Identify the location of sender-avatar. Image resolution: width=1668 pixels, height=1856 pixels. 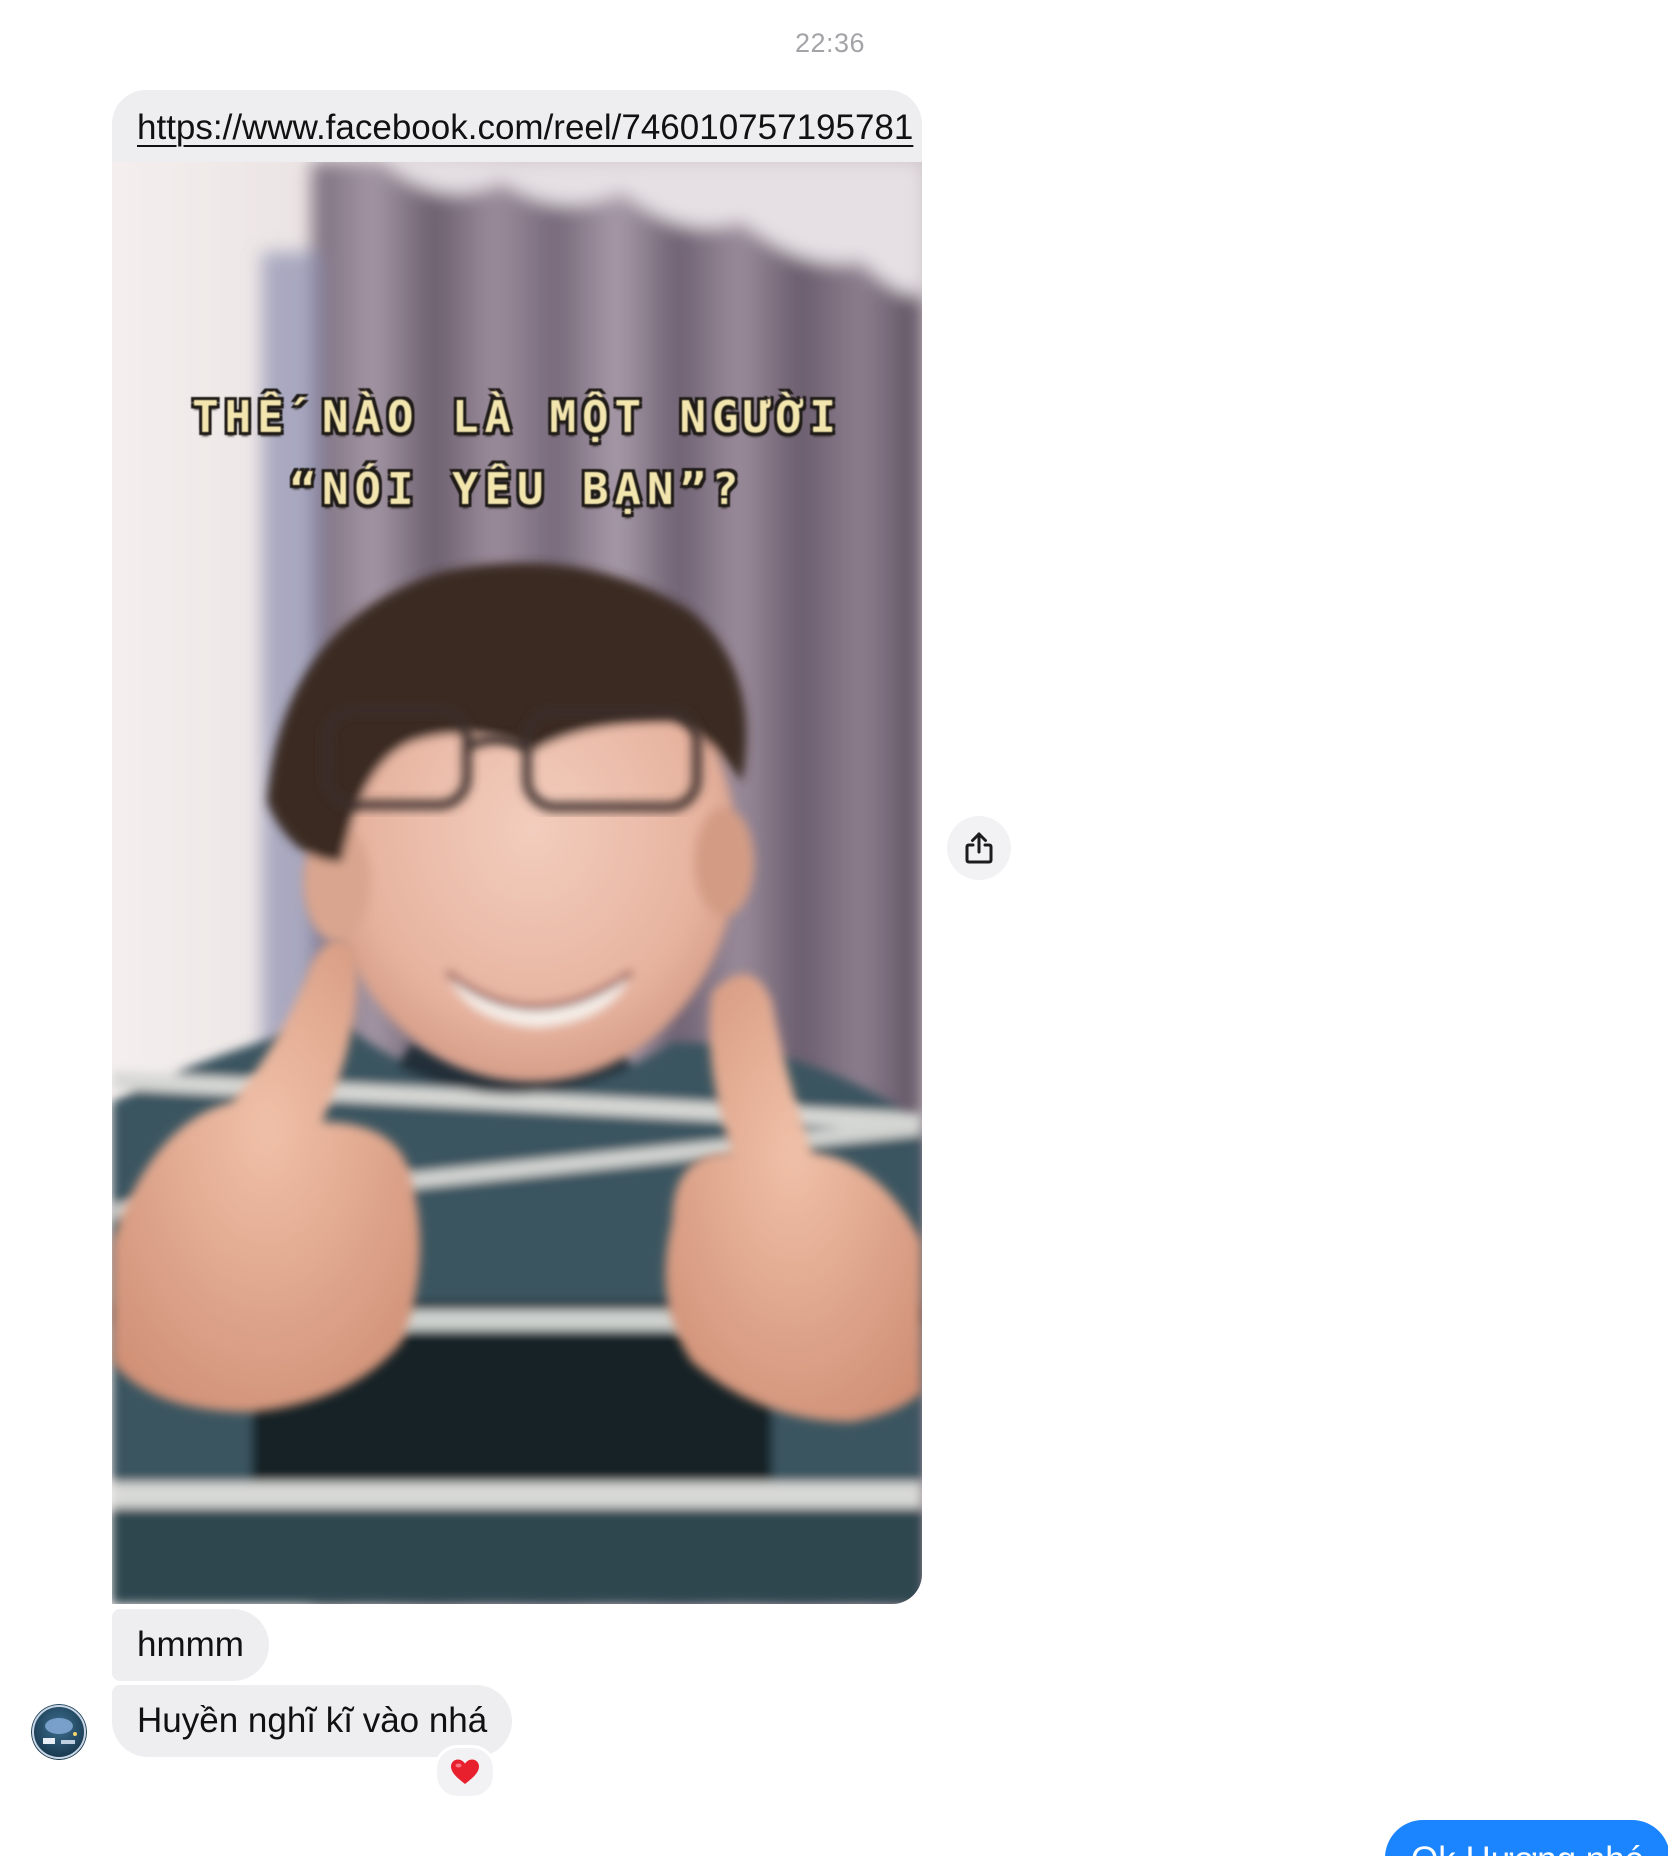
(59, 1732).